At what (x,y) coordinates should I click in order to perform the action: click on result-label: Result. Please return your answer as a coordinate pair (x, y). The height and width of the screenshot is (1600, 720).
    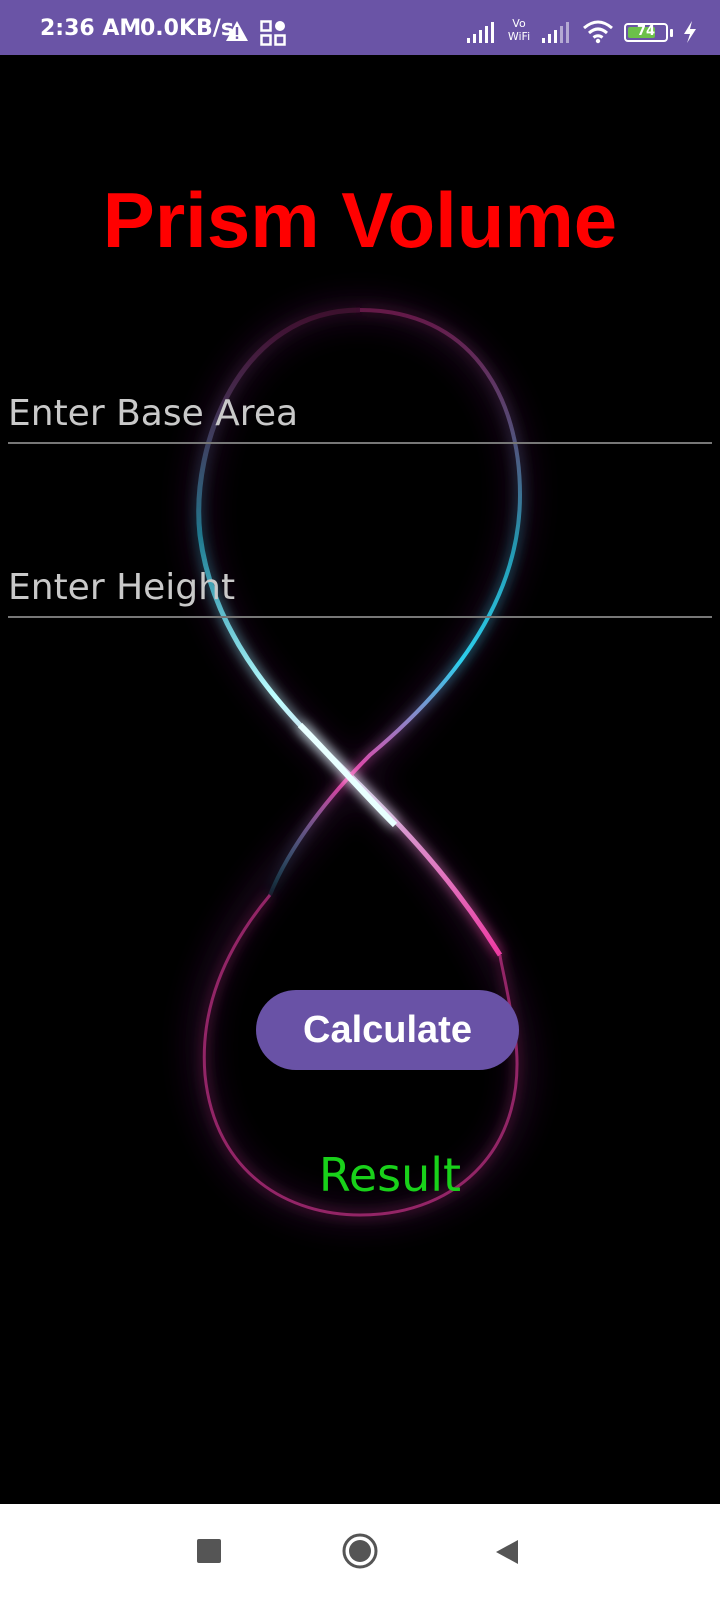
    Looking at the image, I should click on (390, 1175).